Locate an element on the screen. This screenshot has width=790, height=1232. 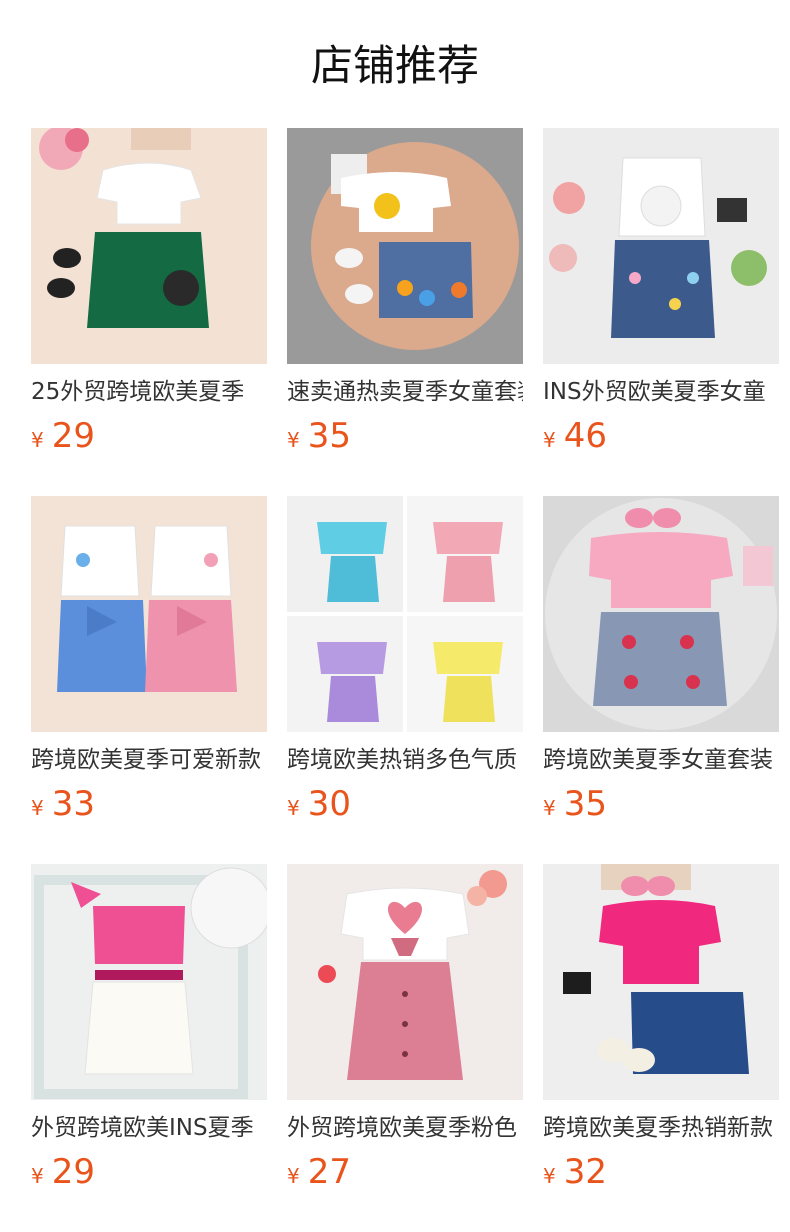
product-card: 25外贸跨境欧美夏季 ¥29 is located at coordinates (149, 293).